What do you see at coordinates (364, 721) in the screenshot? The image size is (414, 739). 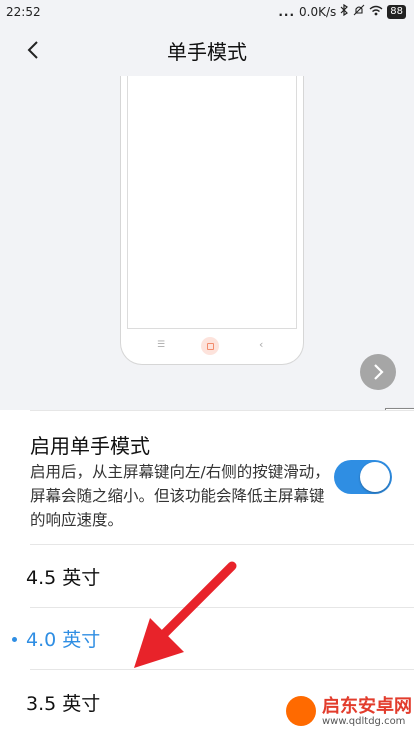 I see `watermark-url: www.qdltdg.com` at bounding box center [364, 721].